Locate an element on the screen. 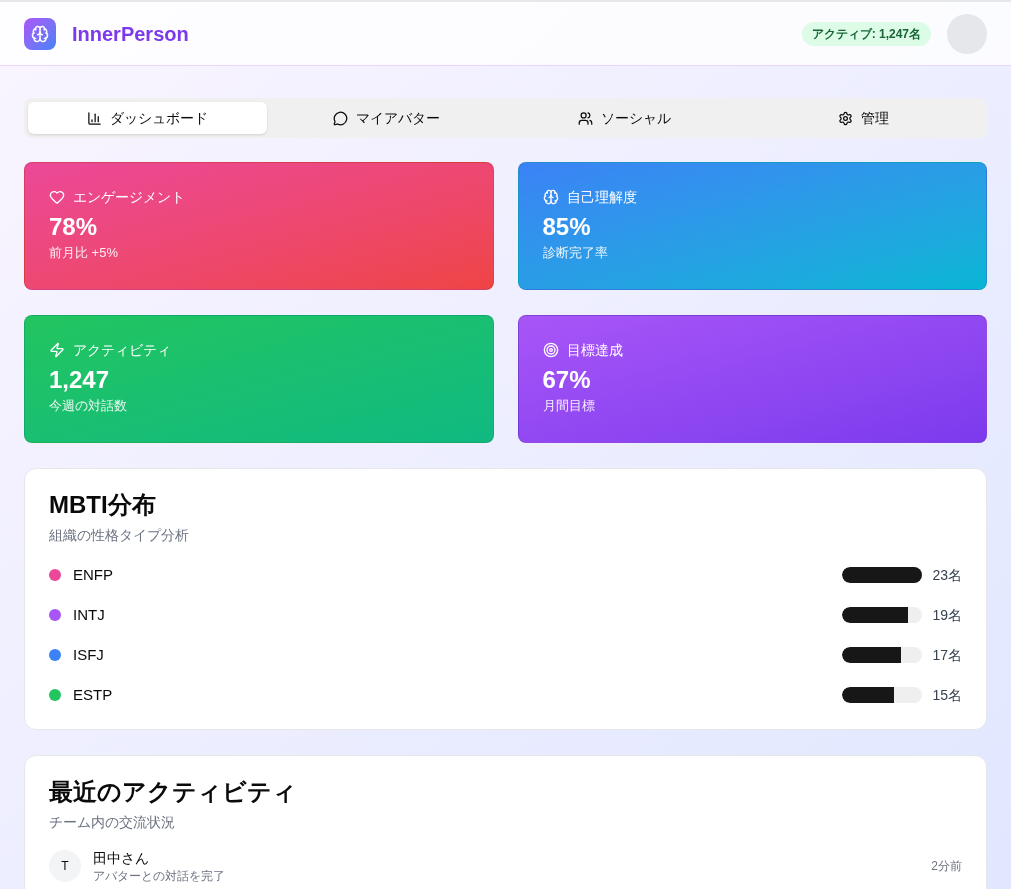 This screenshot has width=1011, height=889. card-subtitle: チーム内の交流状況 is located at coordinates (112, 822).